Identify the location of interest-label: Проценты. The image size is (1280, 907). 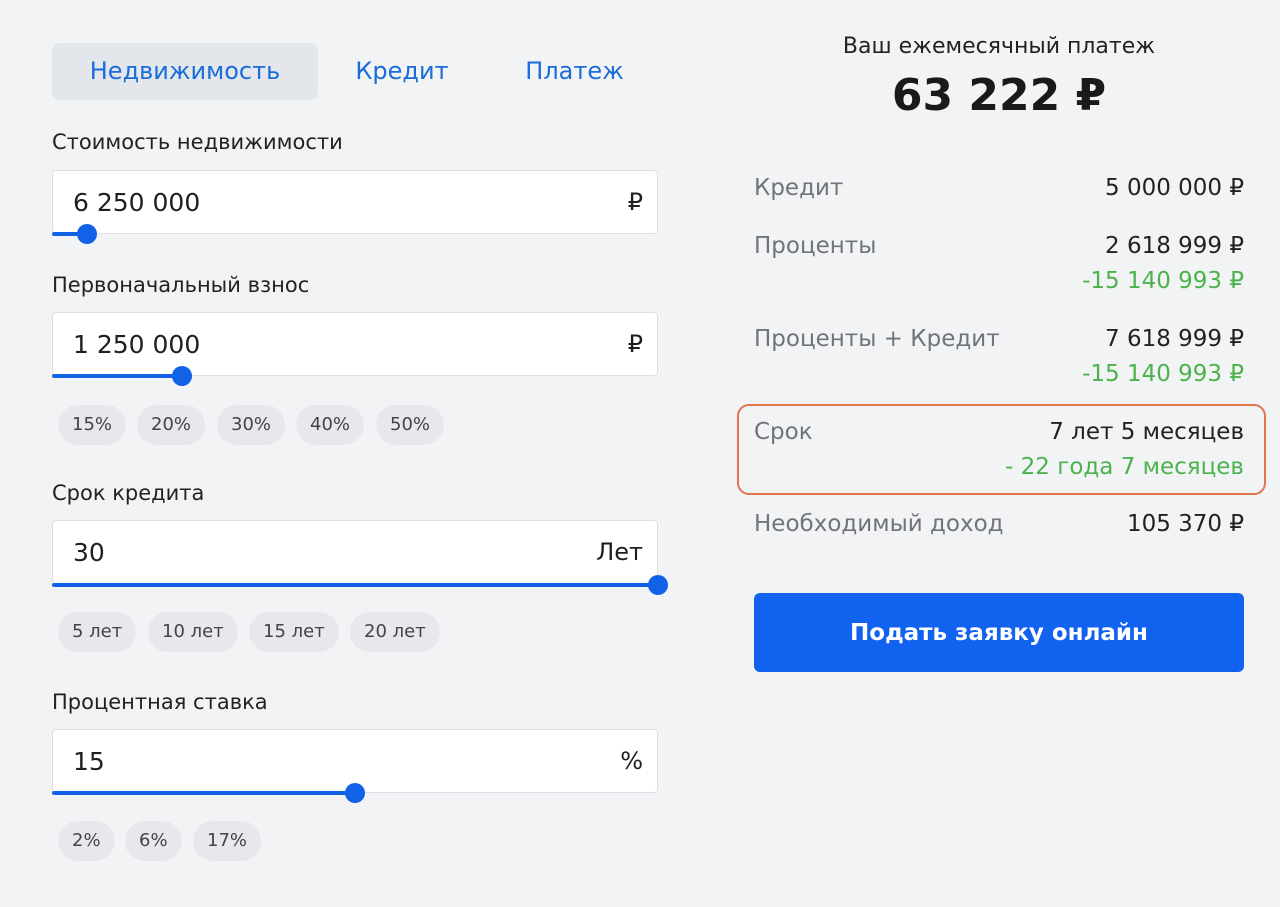
(815, 246).